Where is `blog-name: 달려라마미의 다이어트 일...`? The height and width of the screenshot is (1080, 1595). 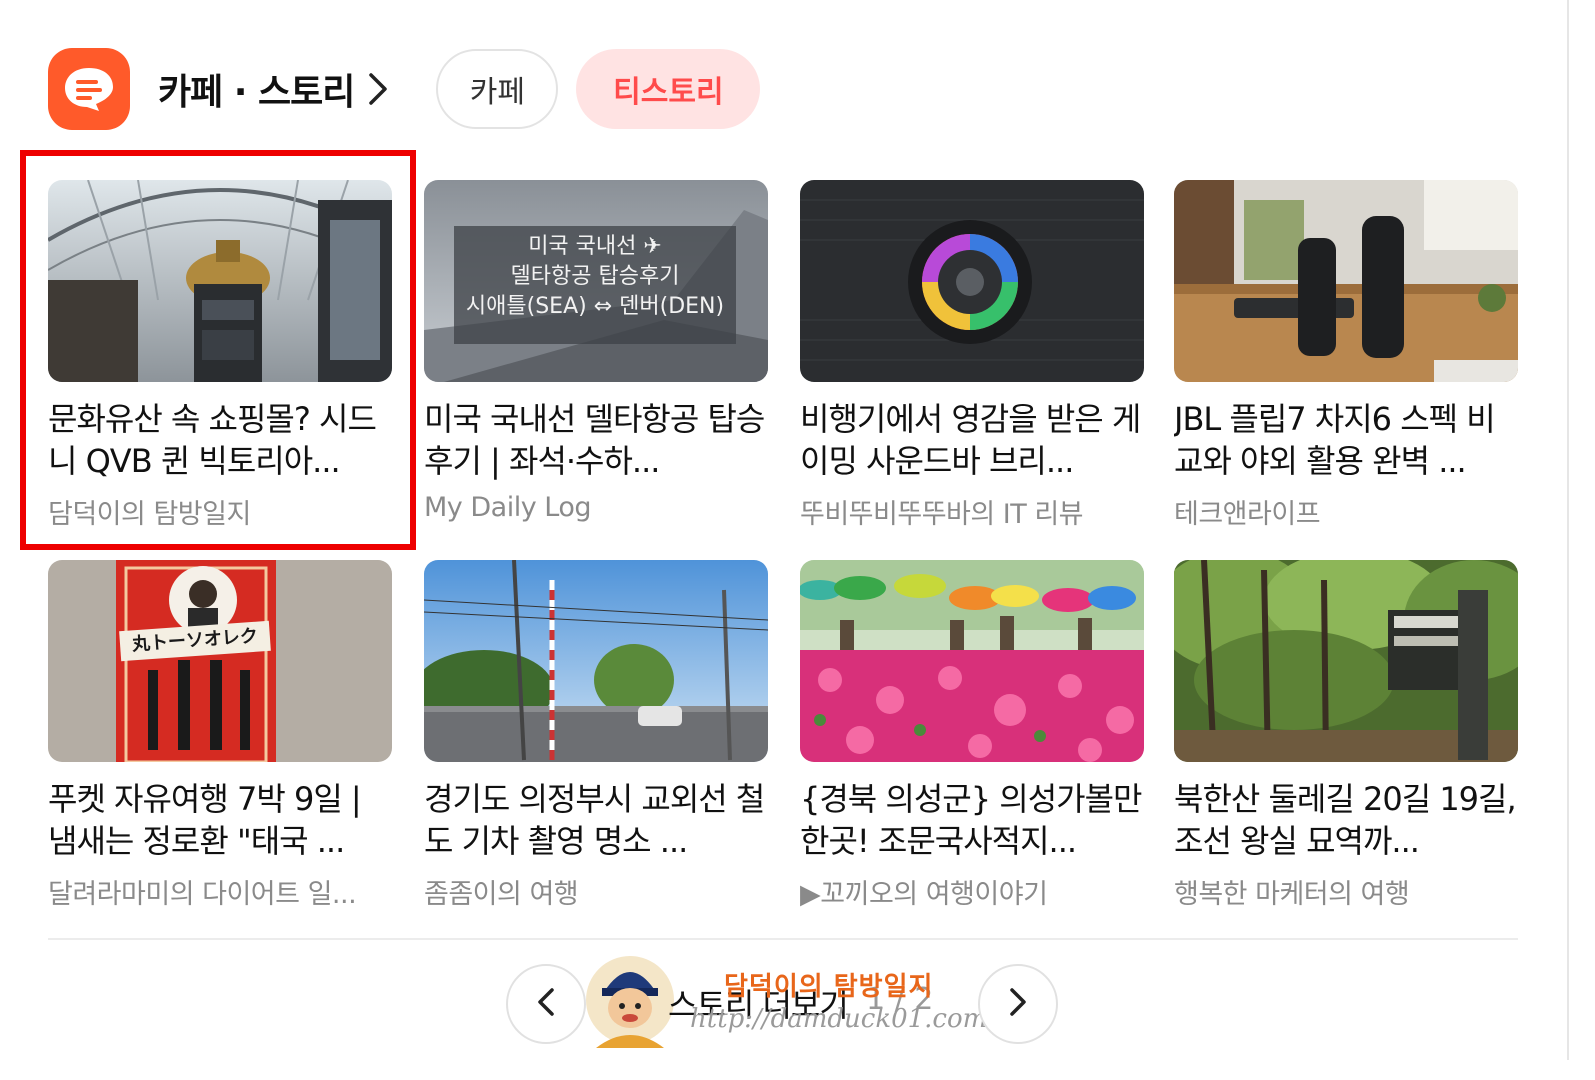
blog-name: 달려라마미의 다이어트 일... is located at coordinates (220, 891).